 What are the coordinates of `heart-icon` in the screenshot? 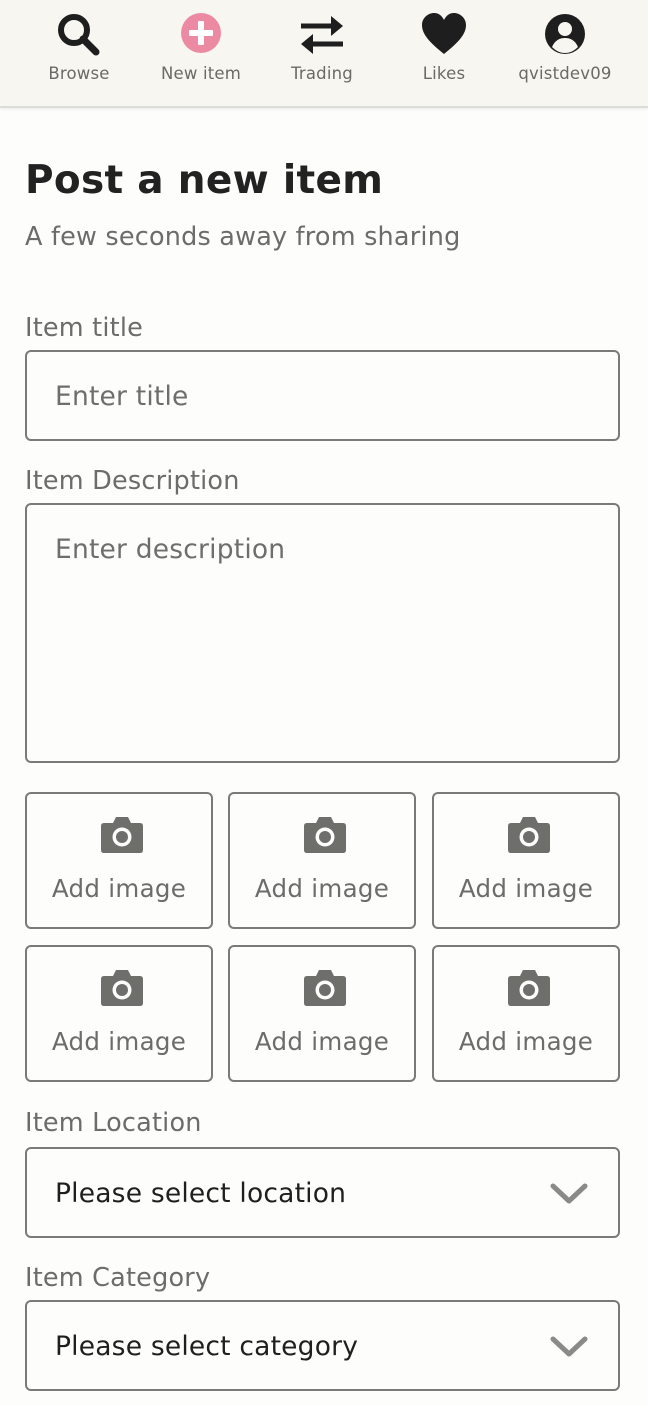 It's located at (444, 33).